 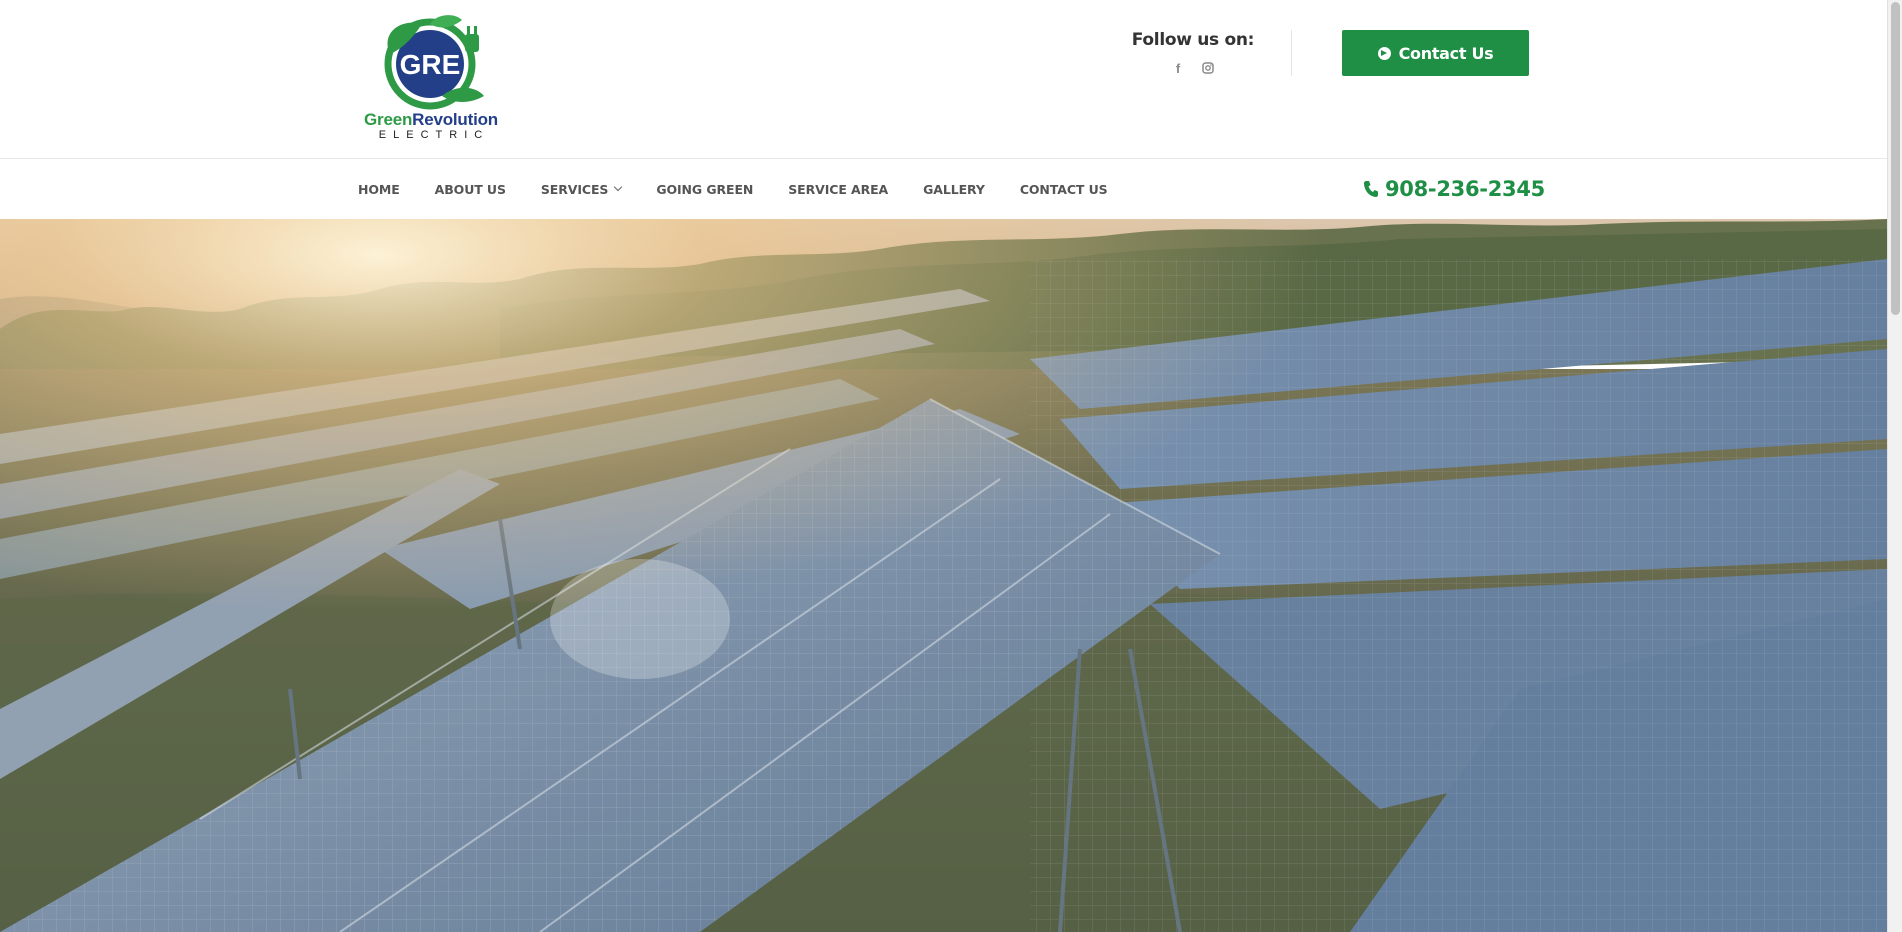 I want to click on logo-subtitle: ELECTRIC, so click(x=434, y=135).